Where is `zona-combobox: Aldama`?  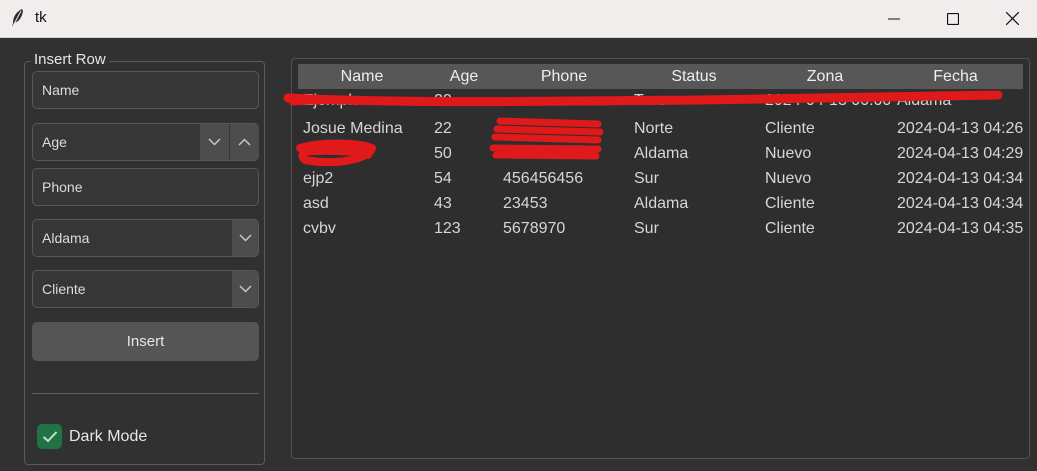
zona-combobox: Aldama is located at coordinates (145, 238).